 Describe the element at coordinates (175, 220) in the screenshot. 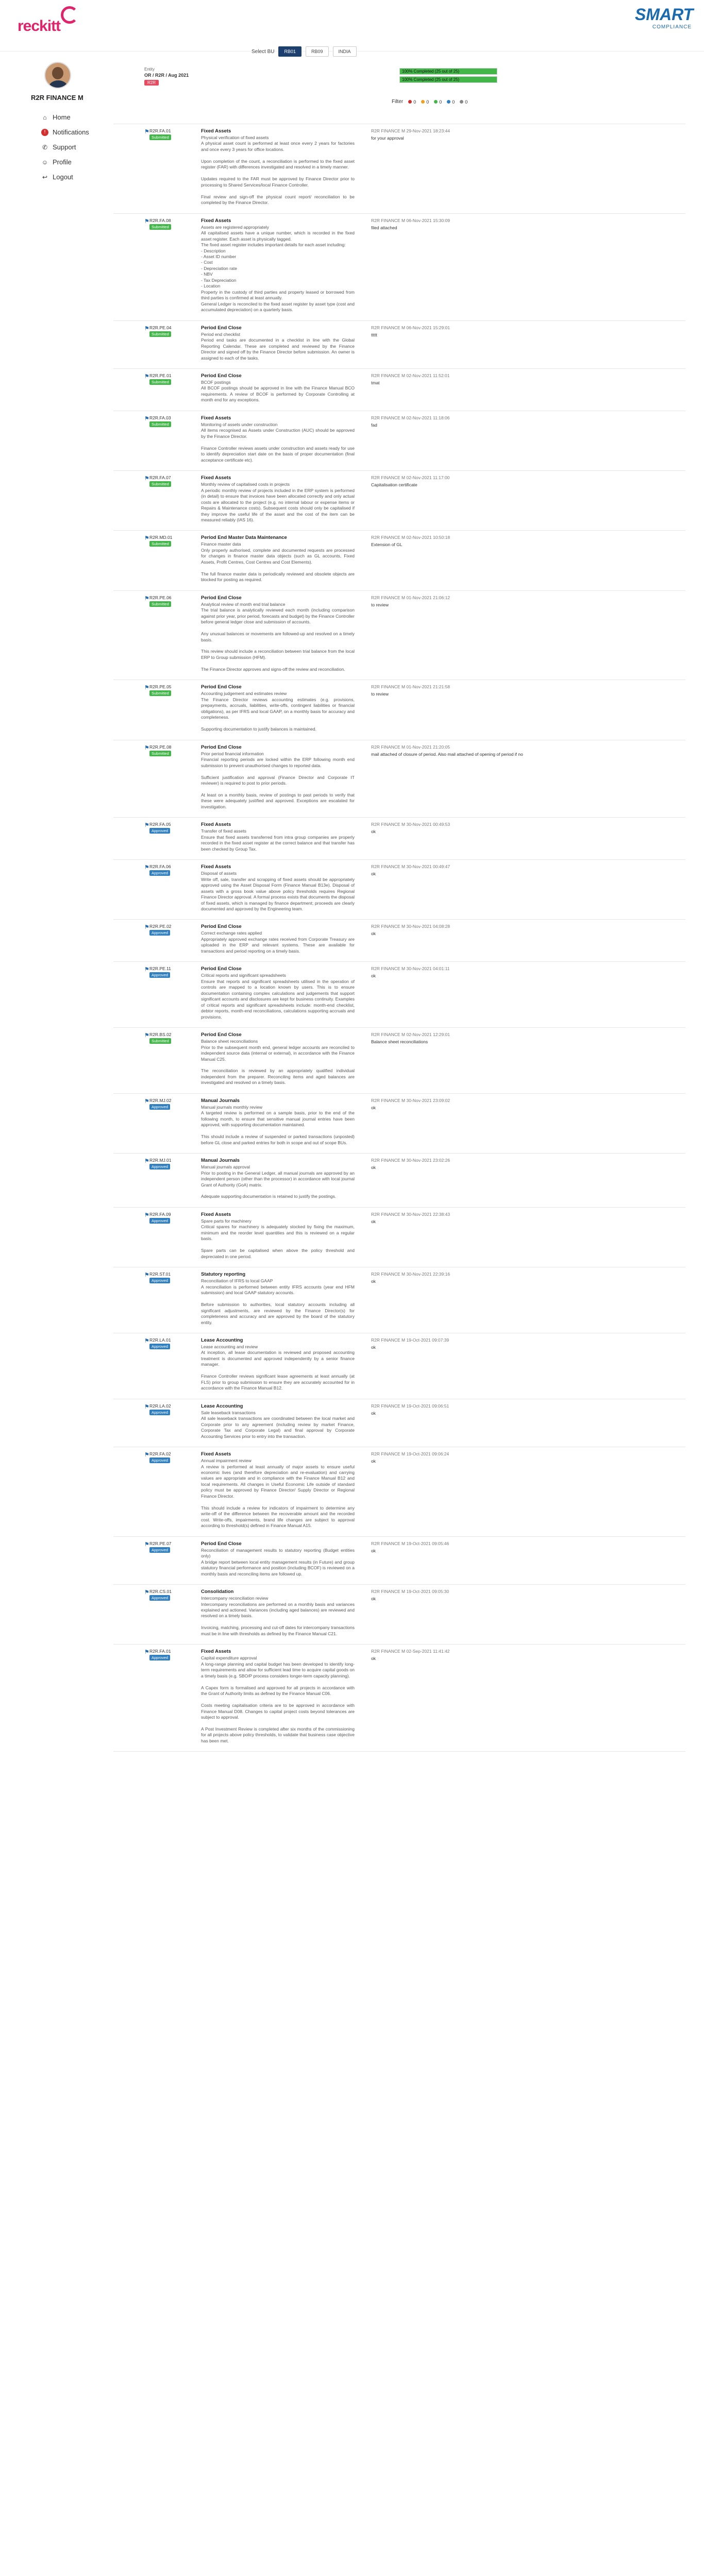

I see `control-id: R2R.FA.08` at that location.